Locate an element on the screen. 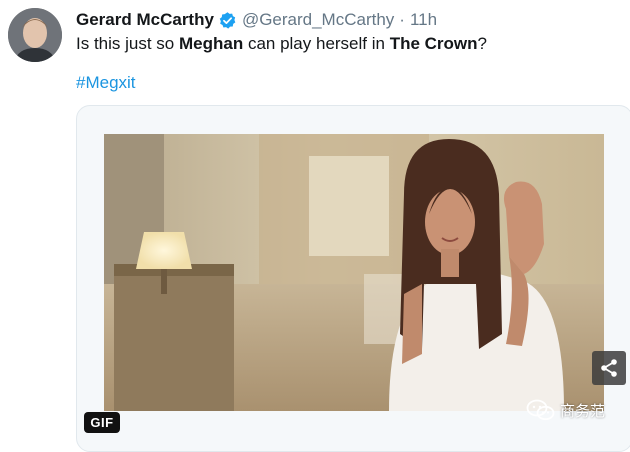 This screenshot has height=452, width=630. display-name: Gerard McCarthy is located at coordinates (145, 20).